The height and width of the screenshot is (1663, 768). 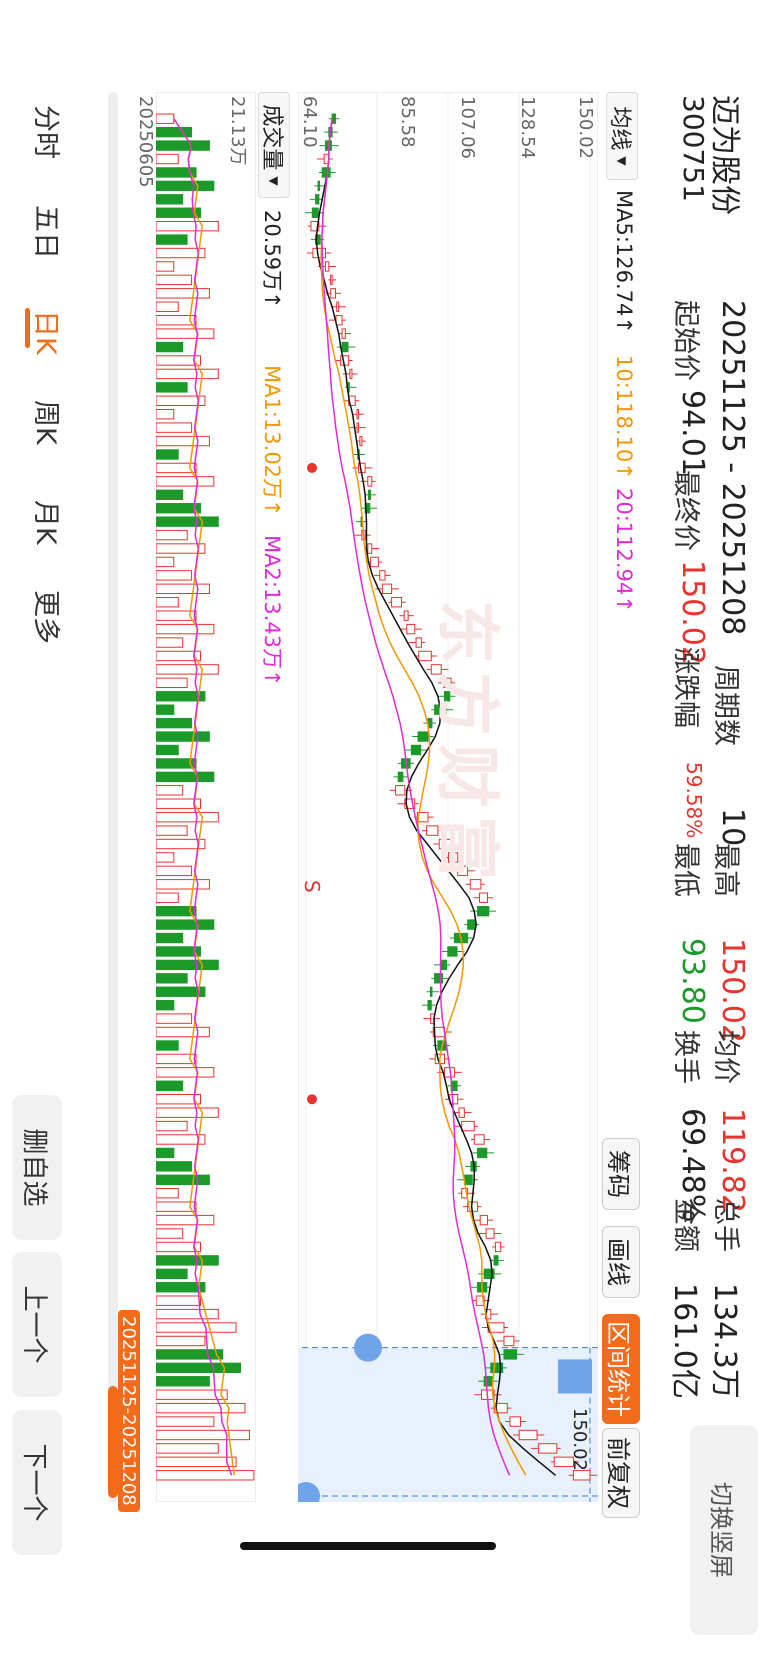 I want to click on price-indicator-select: 均线 ▼, so click(x=622, y=136).